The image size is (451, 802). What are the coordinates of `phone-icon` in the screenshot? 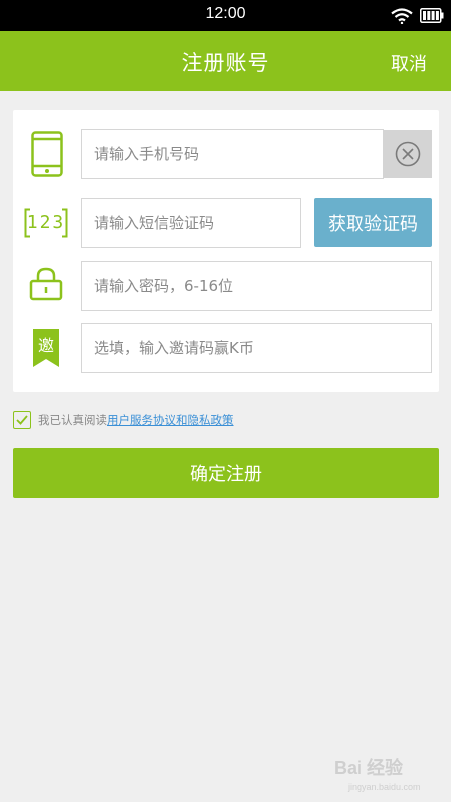 It's located at (47, 154).